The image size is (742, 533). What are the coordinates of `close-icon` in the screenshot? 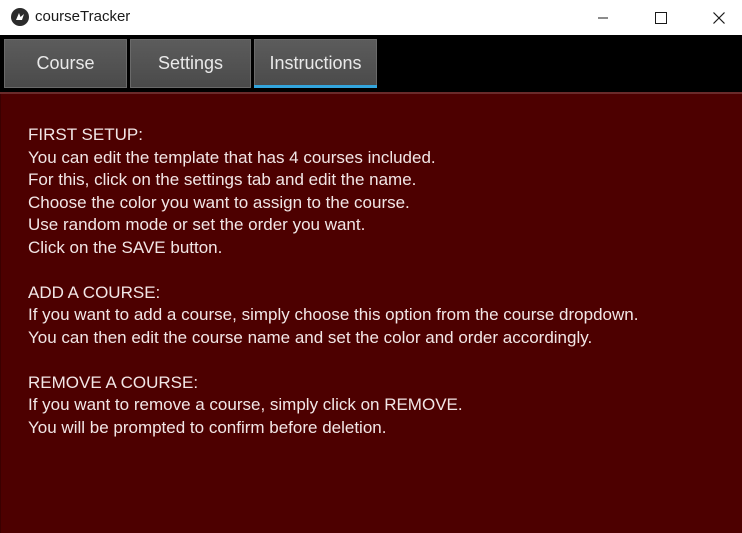 It's located at (719, 17).